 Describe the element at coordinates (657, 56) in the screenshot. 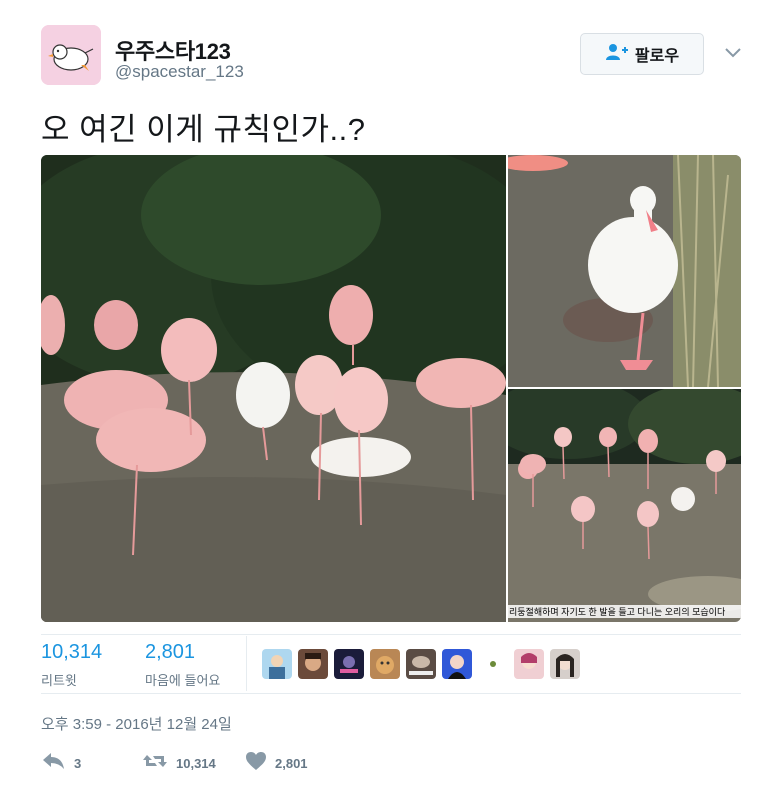

I see `follow-button-label: 팔로우` at that location.